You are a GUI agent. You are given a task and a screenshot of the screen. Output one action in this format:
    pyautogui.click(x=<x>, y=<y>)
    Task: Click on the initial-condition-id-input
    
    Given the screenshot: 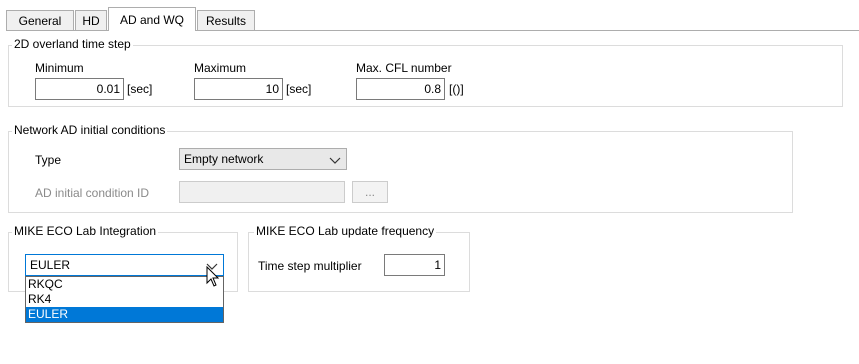 What is the action you would take?
    pyautogui.click(x=262, y=192)
    